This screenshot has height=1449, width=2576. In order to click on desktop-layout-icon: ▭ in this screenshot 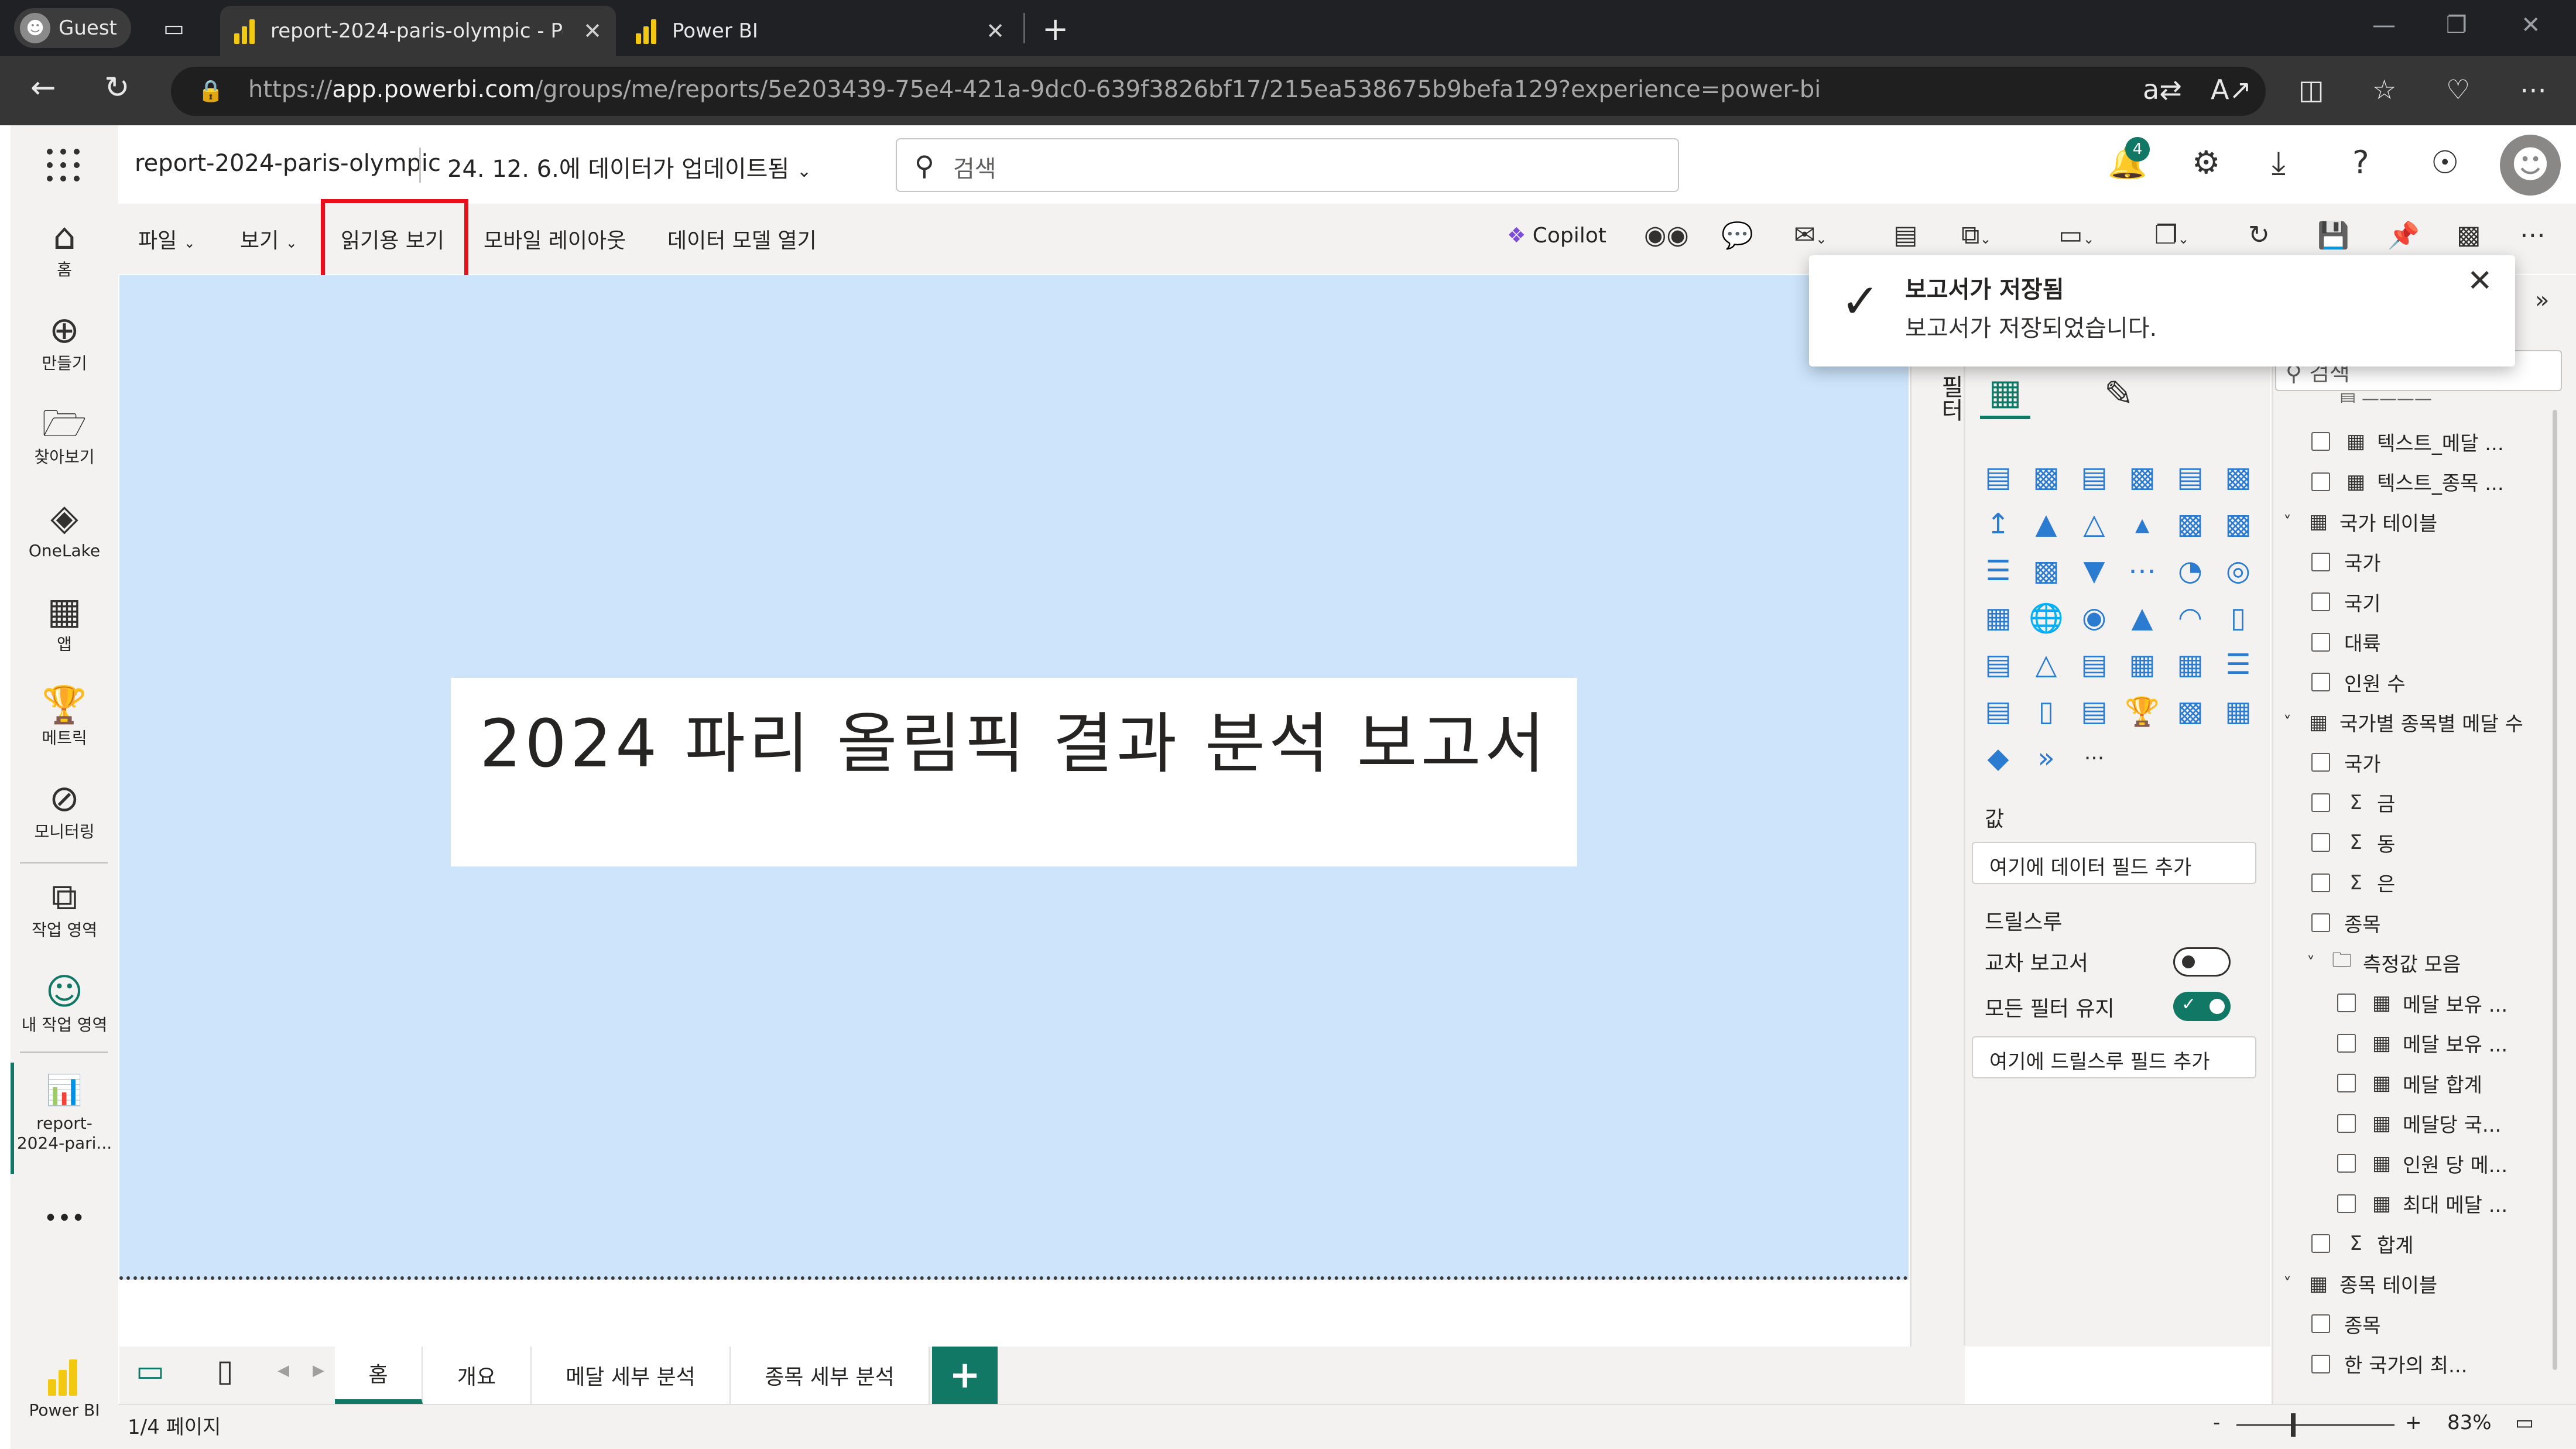, I will do `click(150, 1371)`.